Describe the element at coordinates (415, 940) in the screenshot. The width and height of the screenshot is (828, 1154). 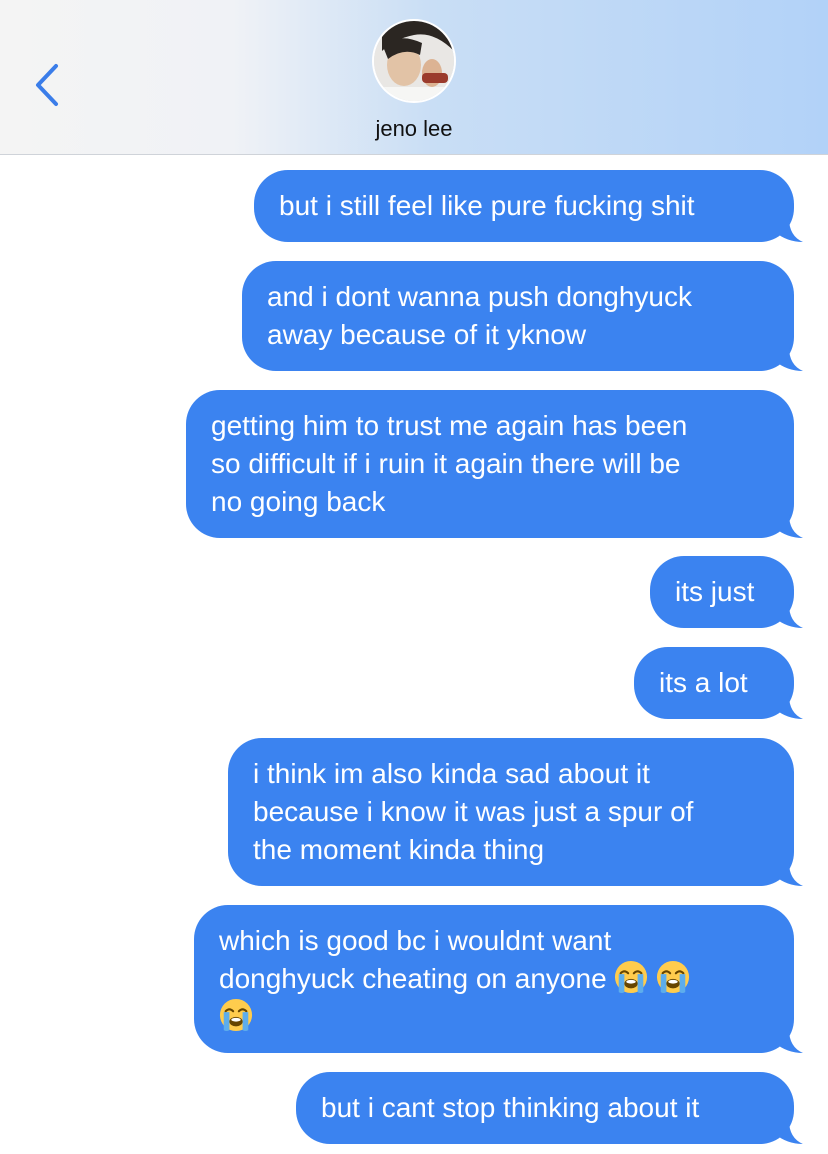
I see `message-text-line: which is good bc i wouldnt want` at that location.